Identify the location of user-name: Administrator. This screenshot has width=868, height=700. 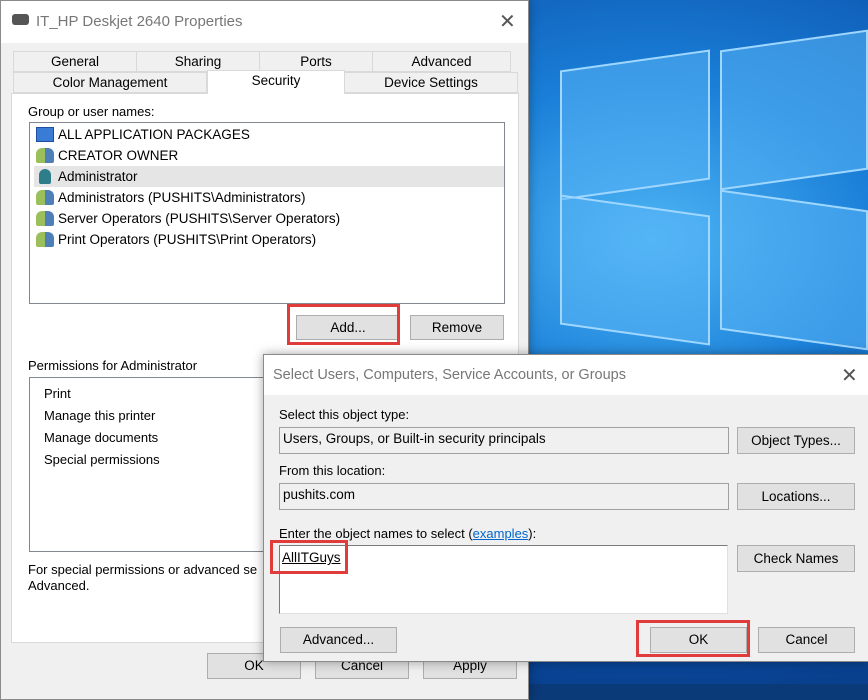
(98, 176).